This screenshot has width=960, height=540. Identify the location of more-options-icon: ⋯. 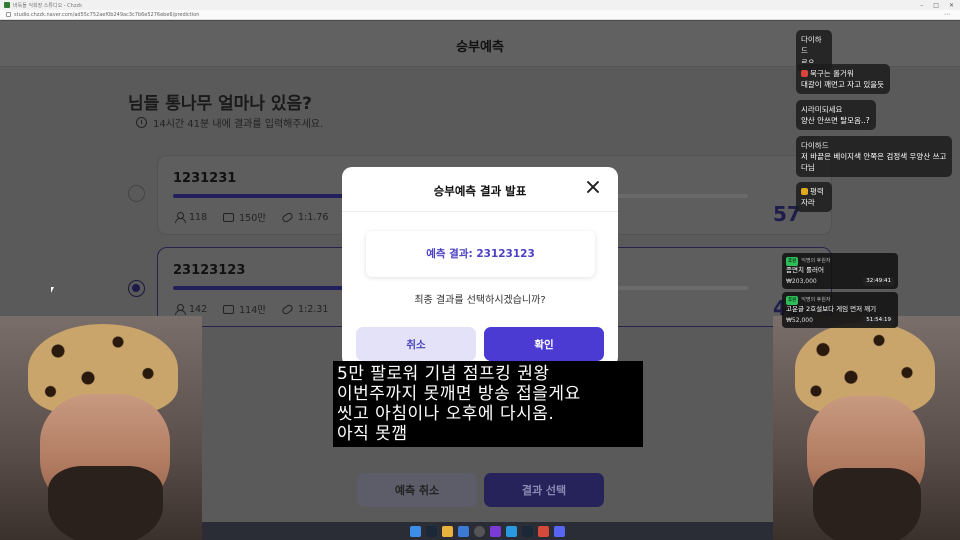
(947, 14).